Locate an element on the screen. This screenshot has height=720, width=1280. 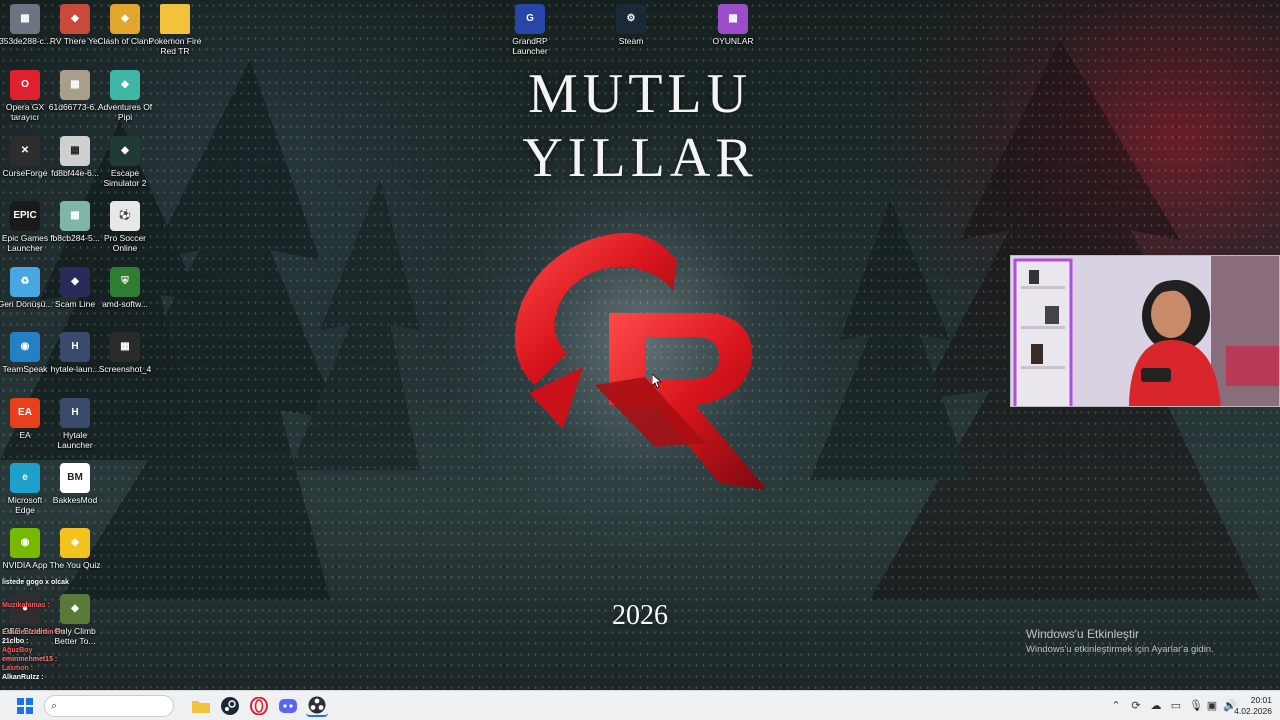
desktop-icon: O Opera GX tarayıcı is located at coordinates (26, 96).